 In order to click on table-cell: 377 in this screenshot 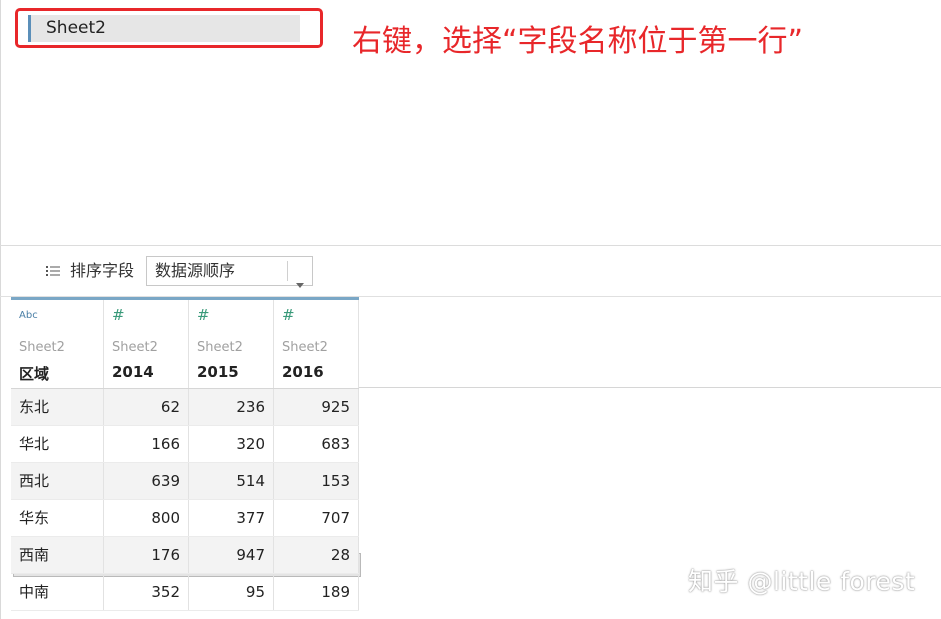, I will do `click(231, 518)`.